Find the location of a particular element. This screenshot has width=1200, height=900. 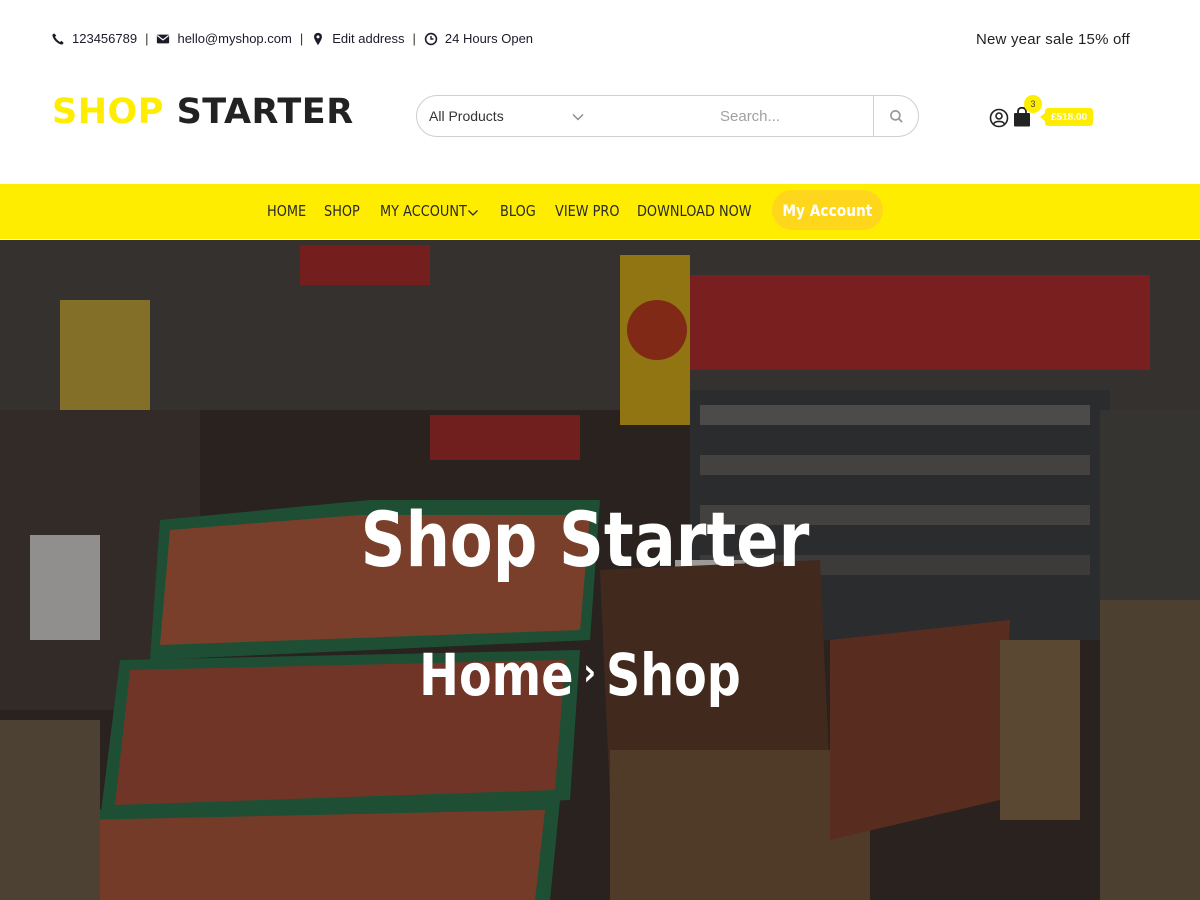

search-bar: All Products is located at coordinates (667, 116).